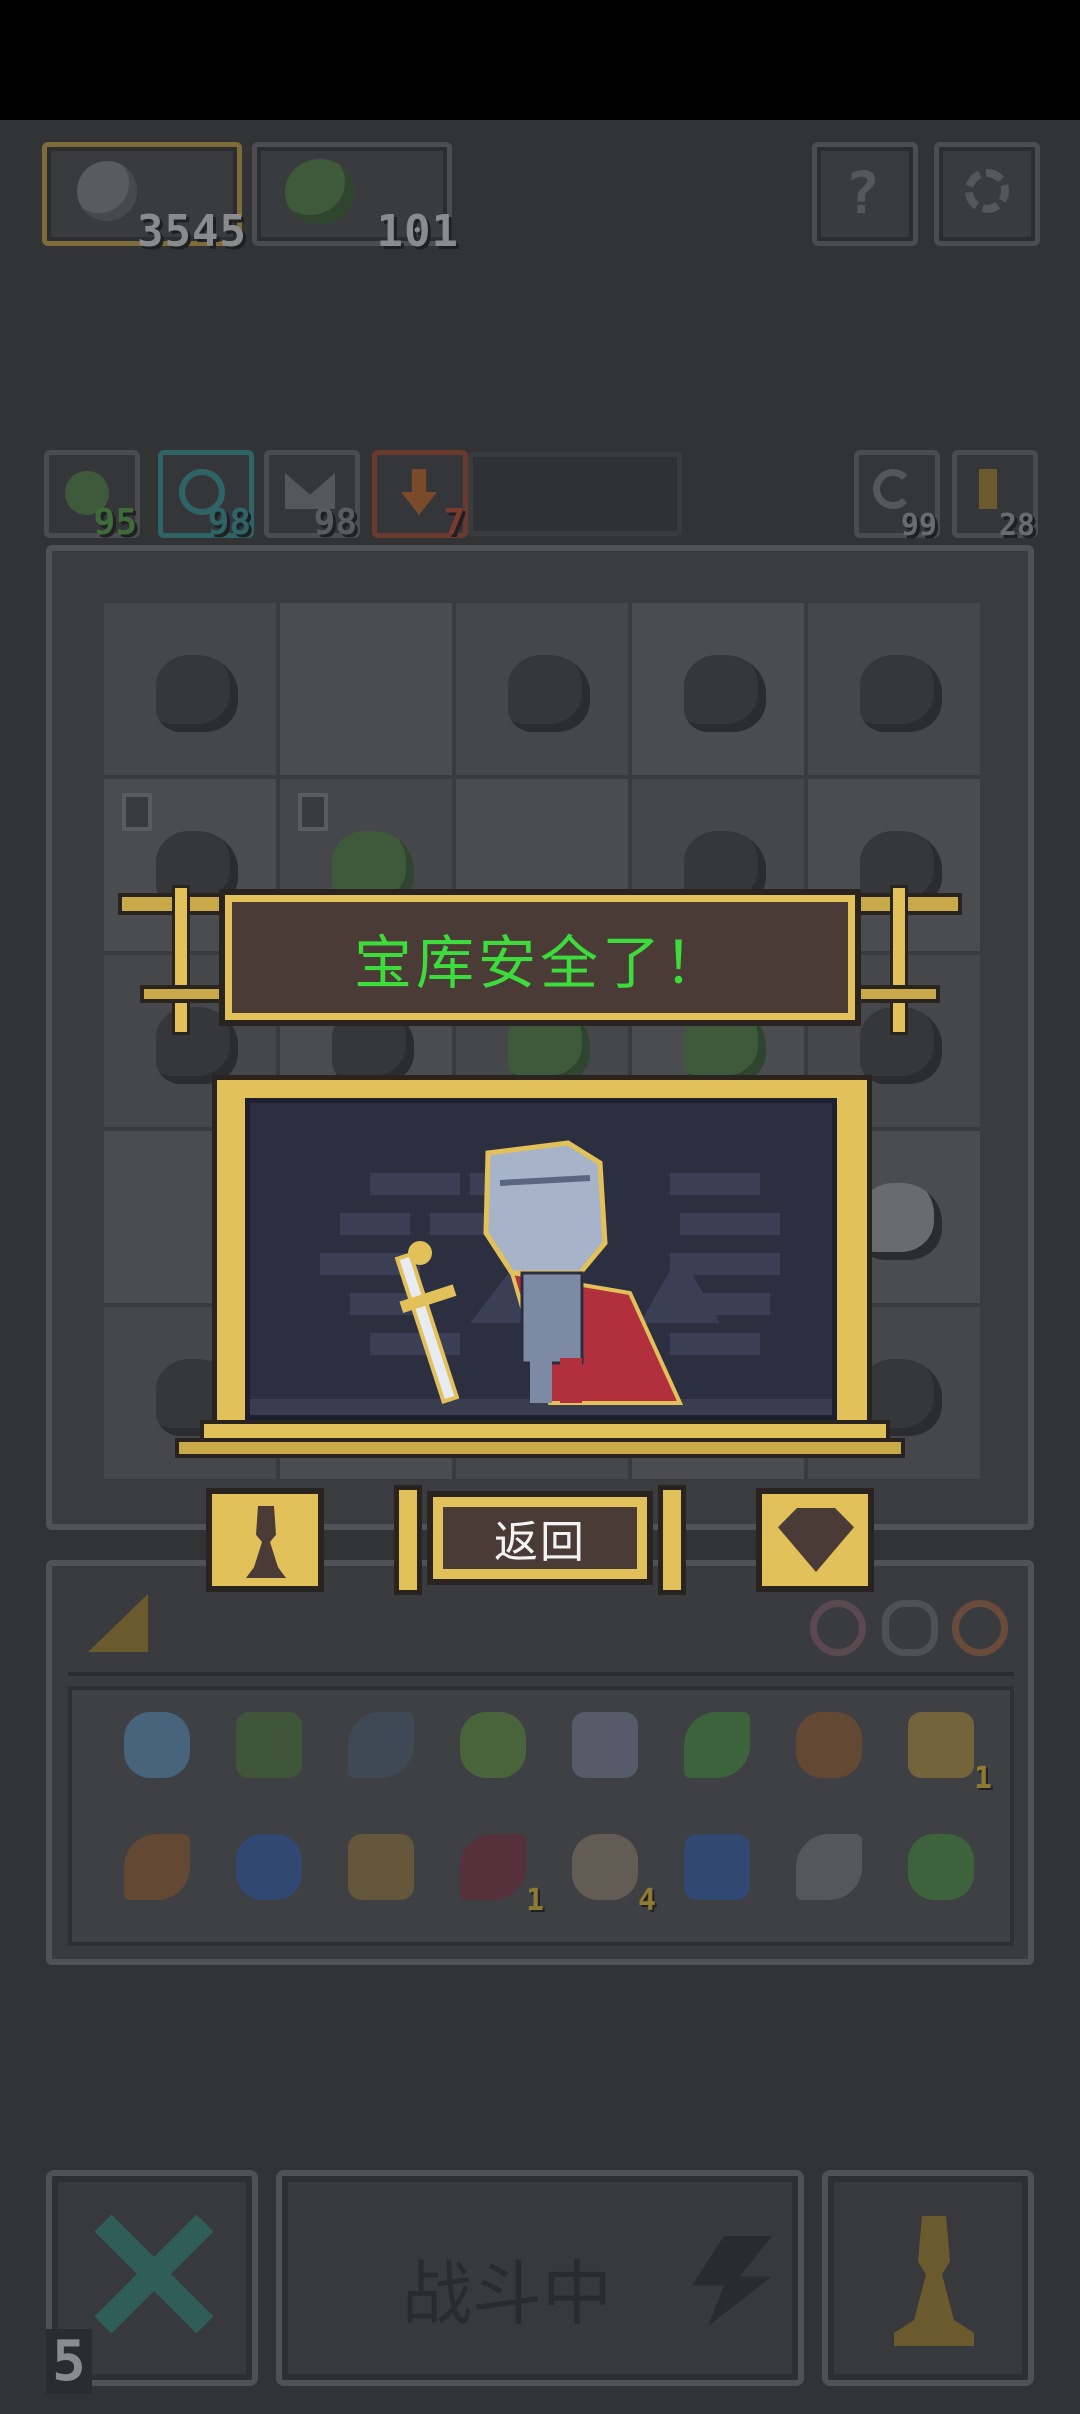 The width and height of the screenshot is (1080, 2414). I want to click on knight-illustration, so click(541, 1277).